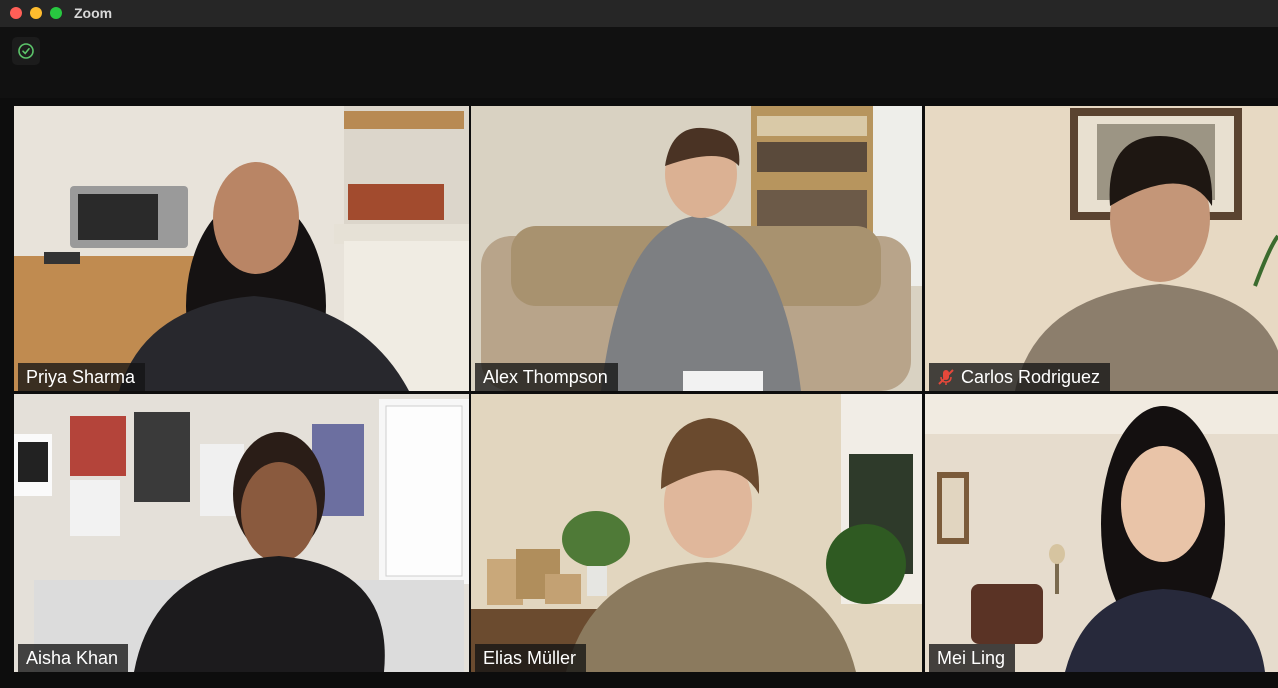 This screenshot has width=1278, height=688. I want to click on participant-name: Alex Thompson, so click(545, 376).